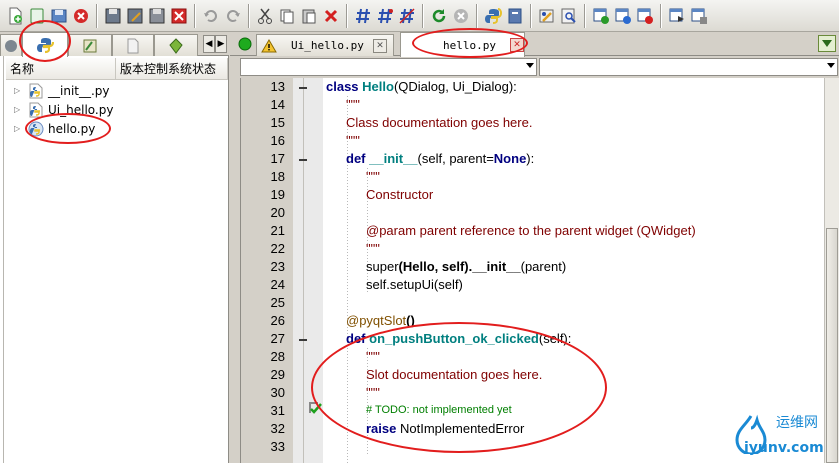 The width and height of the screenshot is (839, 463). What do you see at coordinates (15, 16) in the screenshot?
I see `new-file-icon` at bounding box center [15, 16].